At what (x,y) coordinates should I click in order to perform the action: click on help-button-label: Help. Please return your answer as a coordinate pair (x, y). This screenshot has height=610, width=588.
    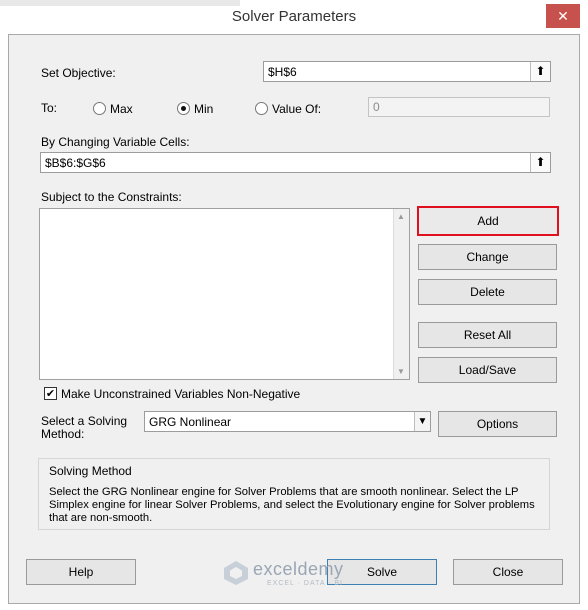
    Looking at the image, I should click on (81, 572).